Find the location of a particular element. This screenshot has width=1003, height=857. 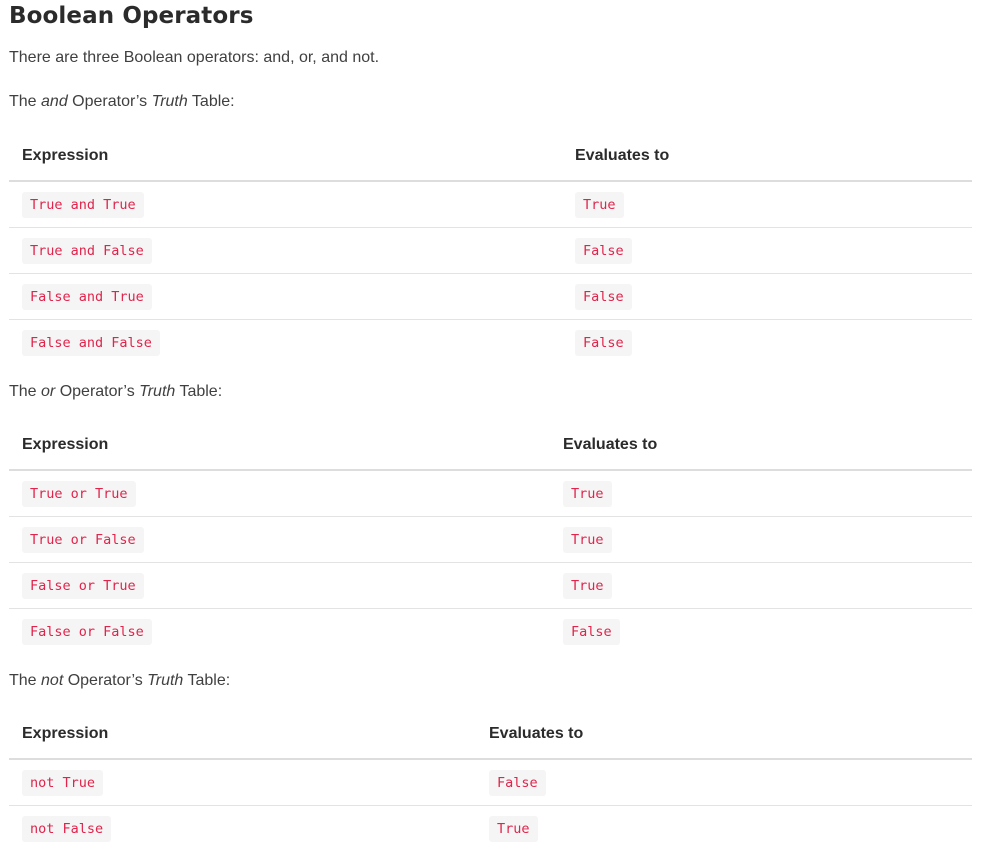

table-row: False or True True is located at coordinates (490, 585).